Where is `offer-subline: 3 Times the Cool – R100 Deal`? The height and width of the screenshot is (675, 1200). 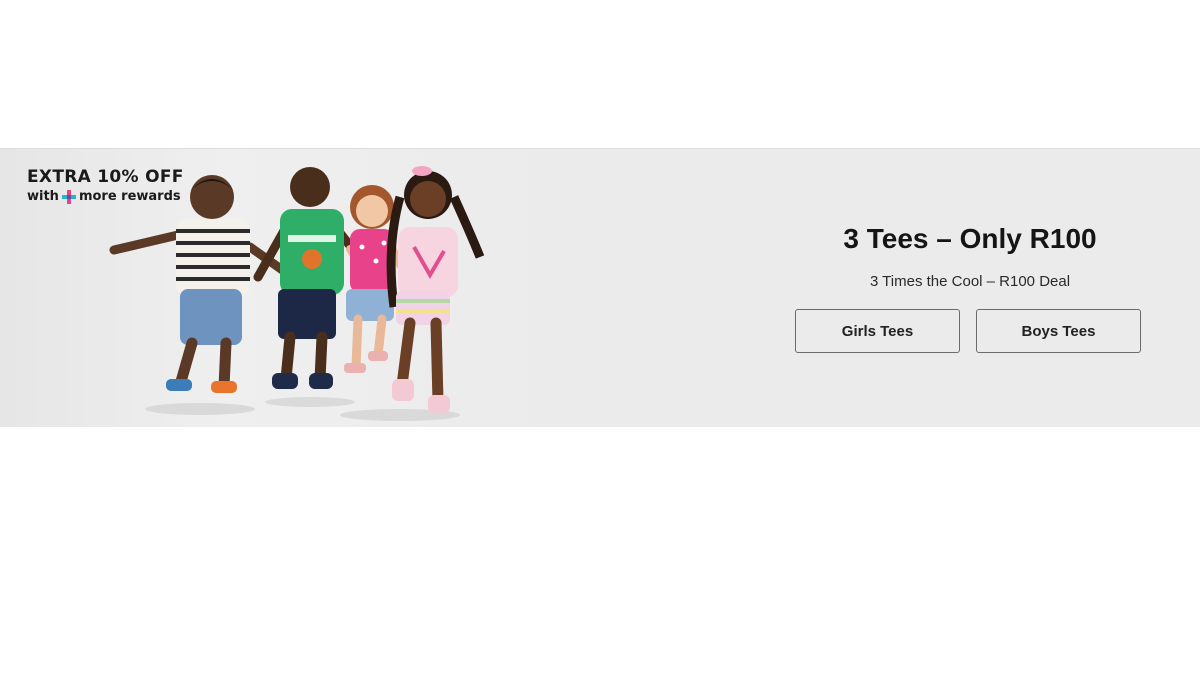
offer-subline: 3 Times the Cool – R100 Deal is located at coordinates (970, 281).